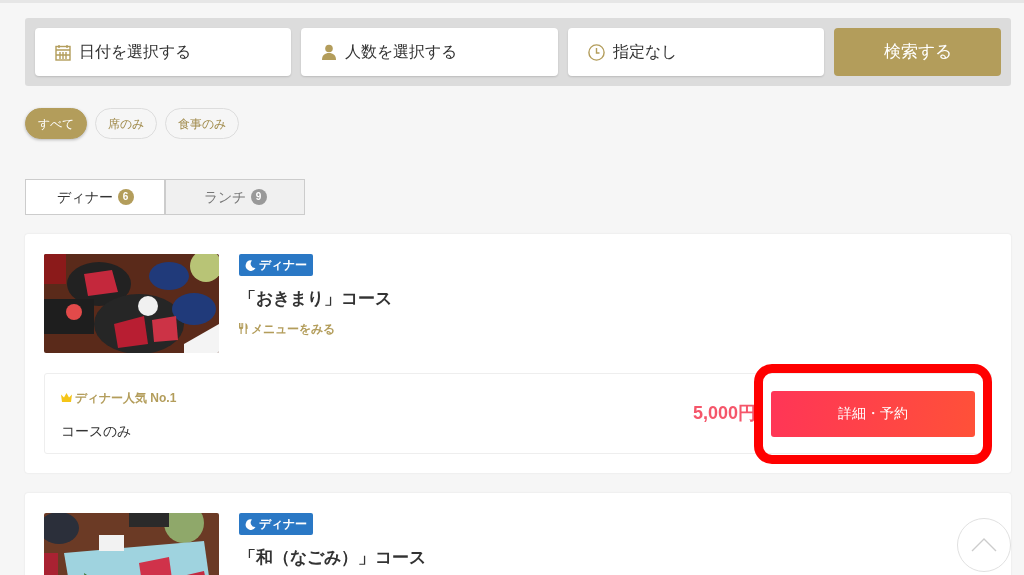 This screenshot has height=575, width=1024. What do you see at coordinates (332, 558) in the screenshot?
I see `course-title: 「和（なごみ）」コース` at bounding box center [332, 558].